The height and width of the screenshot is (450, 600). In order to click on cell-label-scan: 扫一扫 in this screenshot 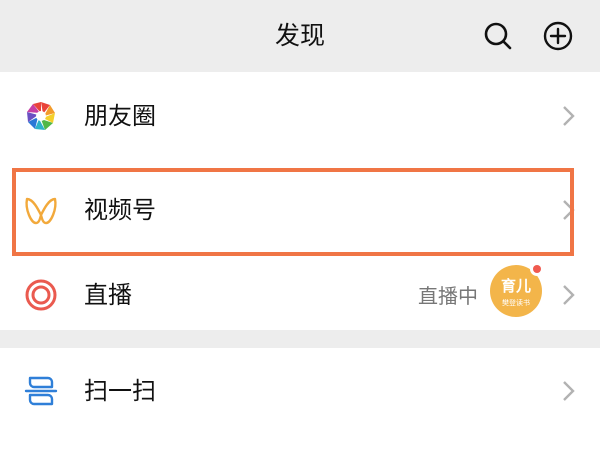, I will do `click(120, 391)`.